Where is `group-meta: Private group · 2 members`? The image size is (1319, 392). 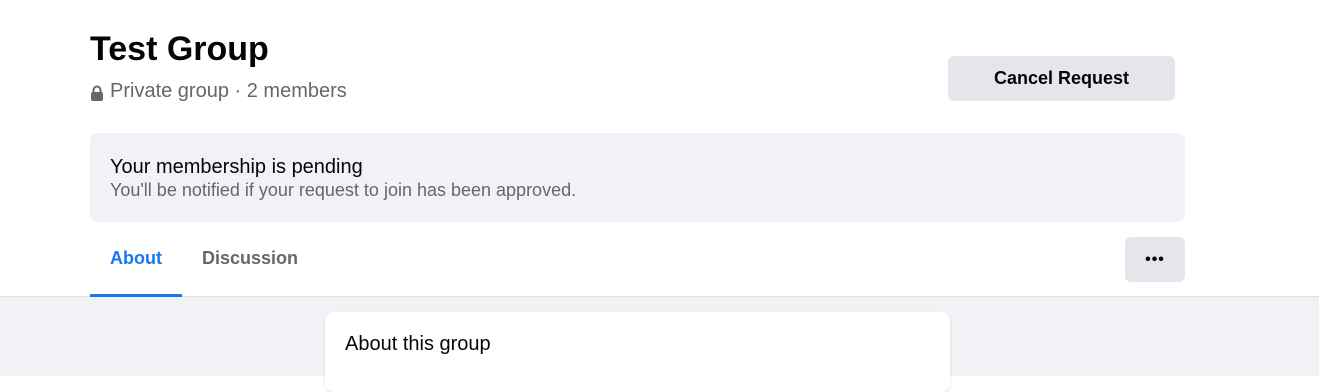
group-meta: Private group · 2 members is located at coordinates (218, 91).